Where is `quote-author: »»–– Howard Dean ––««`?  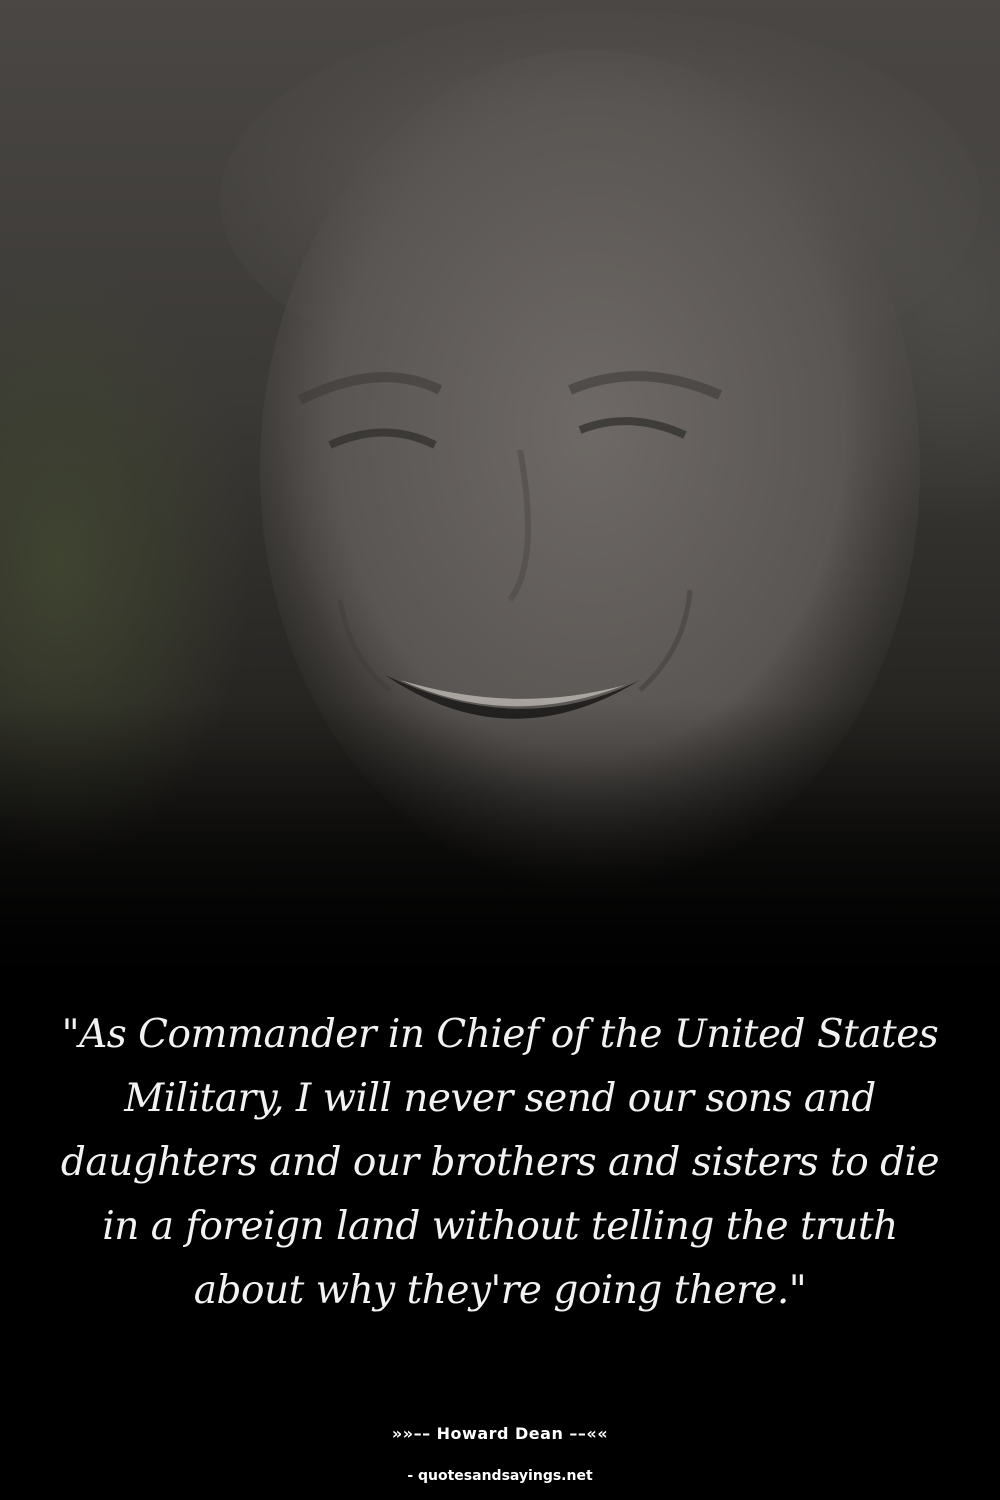 quote-author: »»–– Howard Dean ––«« is located at coordinates (500, 1433).